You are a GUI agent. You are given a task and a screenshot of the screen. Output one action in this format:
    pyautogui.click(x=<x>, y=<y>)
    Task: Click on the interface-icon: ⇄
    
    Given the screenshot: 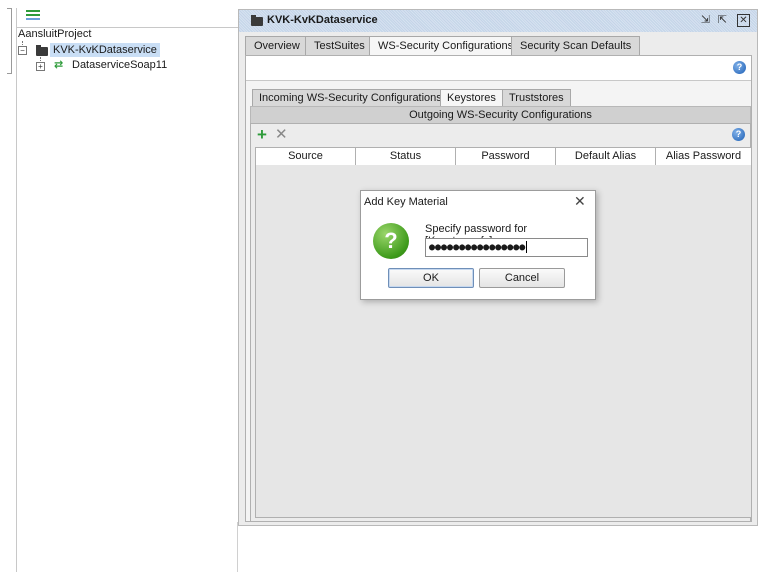 What is the action you would take?
    pyautogui.click(x=59, y=65)
    